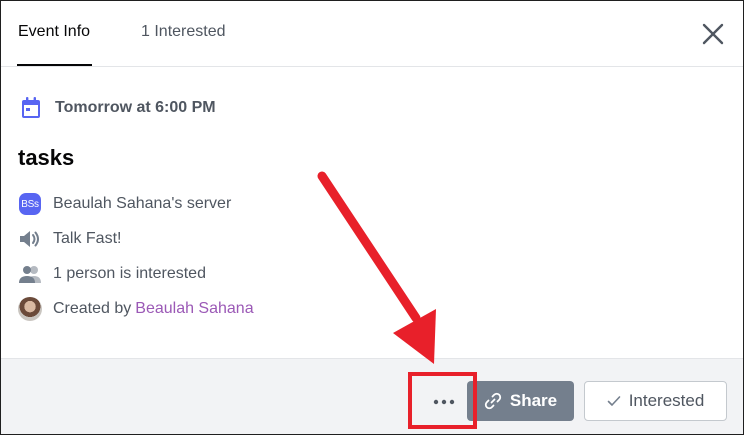 The width and height of the screenshot is (744, 435). Describe the element at coordinates (183, 32) in the screenshot. I see `tab-interested: 1 Interested` at that location.